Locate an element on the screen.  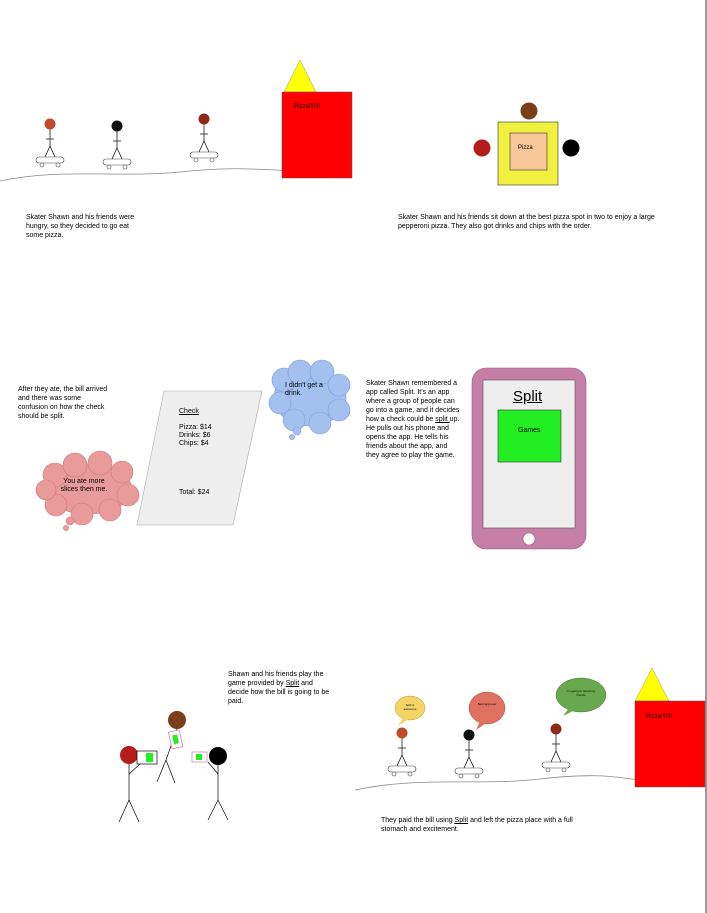
panel-5-scene is located at coordinates (173, 767).